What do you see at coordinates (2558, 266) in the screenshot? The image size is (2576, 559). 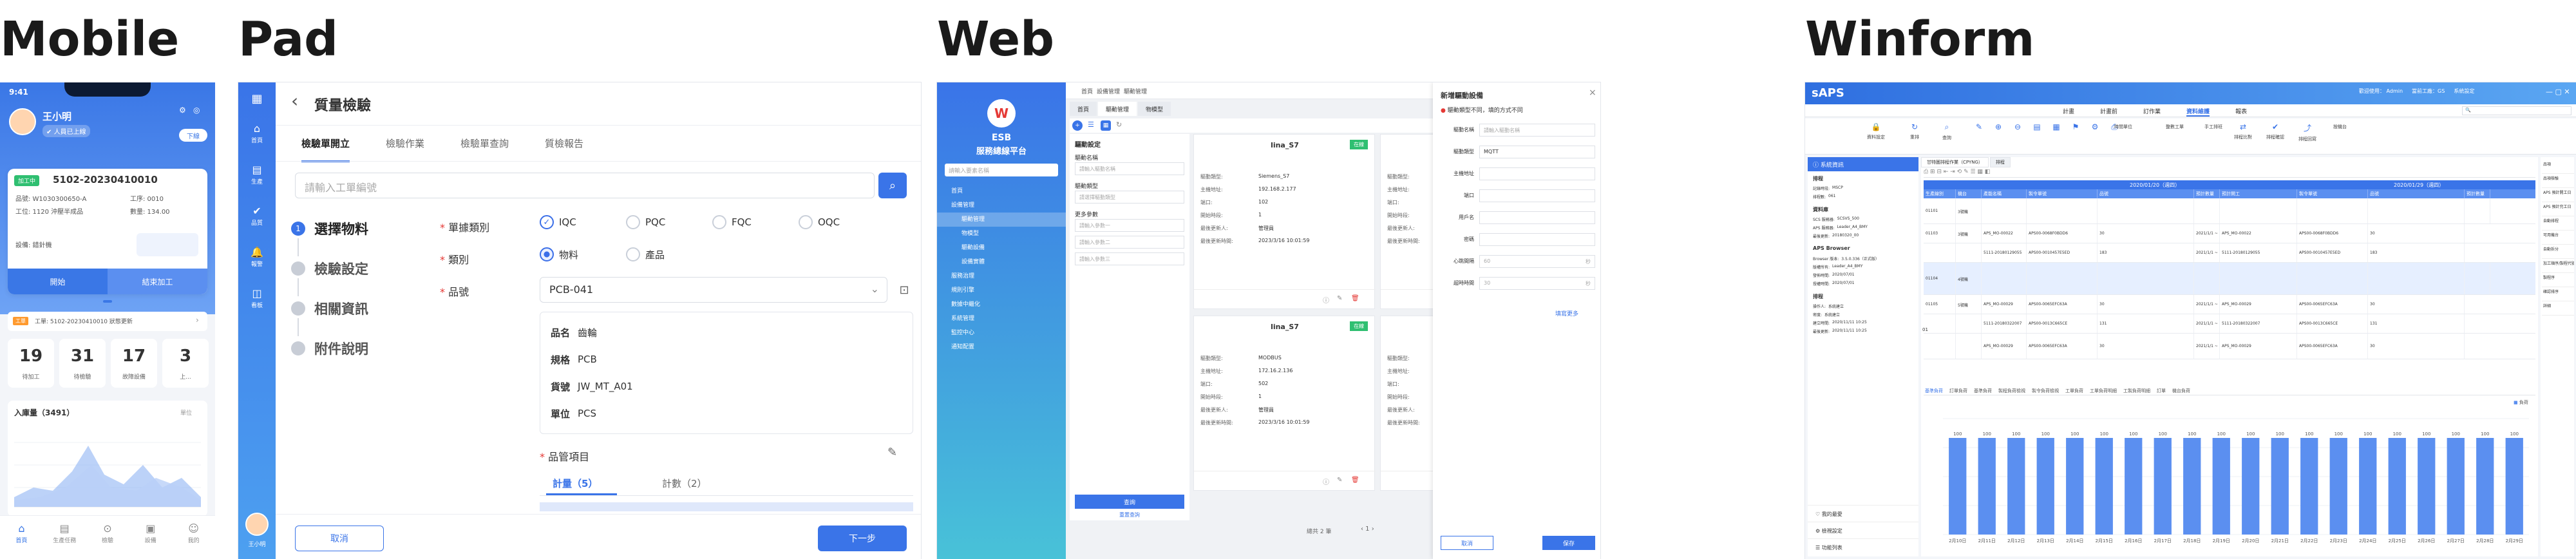 I see `property-field: 加工順序/製程代號` at bounding box center [2558, 266].